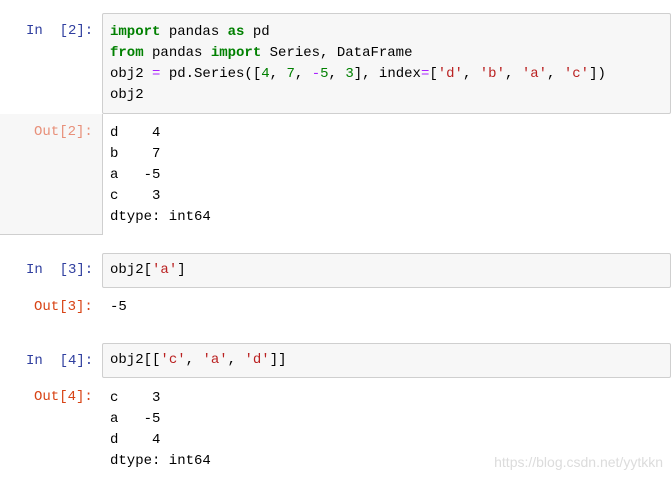 The image size is (671, 482). I want to click on out-prompt-2: Out[2]:, so click(63, 132).